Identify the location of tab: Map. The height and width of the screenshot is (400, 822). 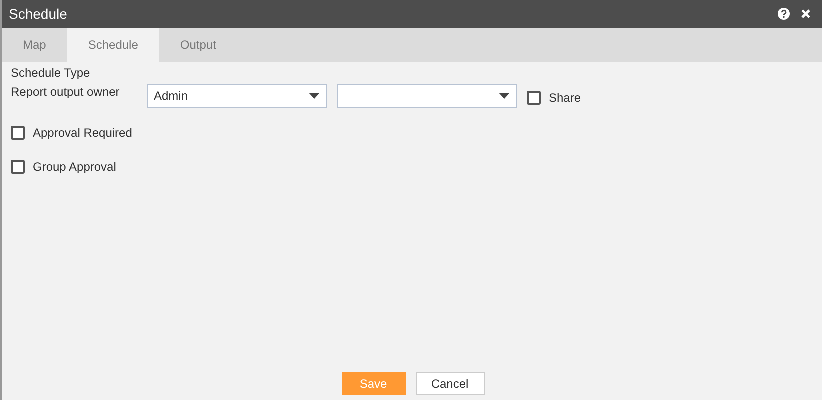
(35, 45).